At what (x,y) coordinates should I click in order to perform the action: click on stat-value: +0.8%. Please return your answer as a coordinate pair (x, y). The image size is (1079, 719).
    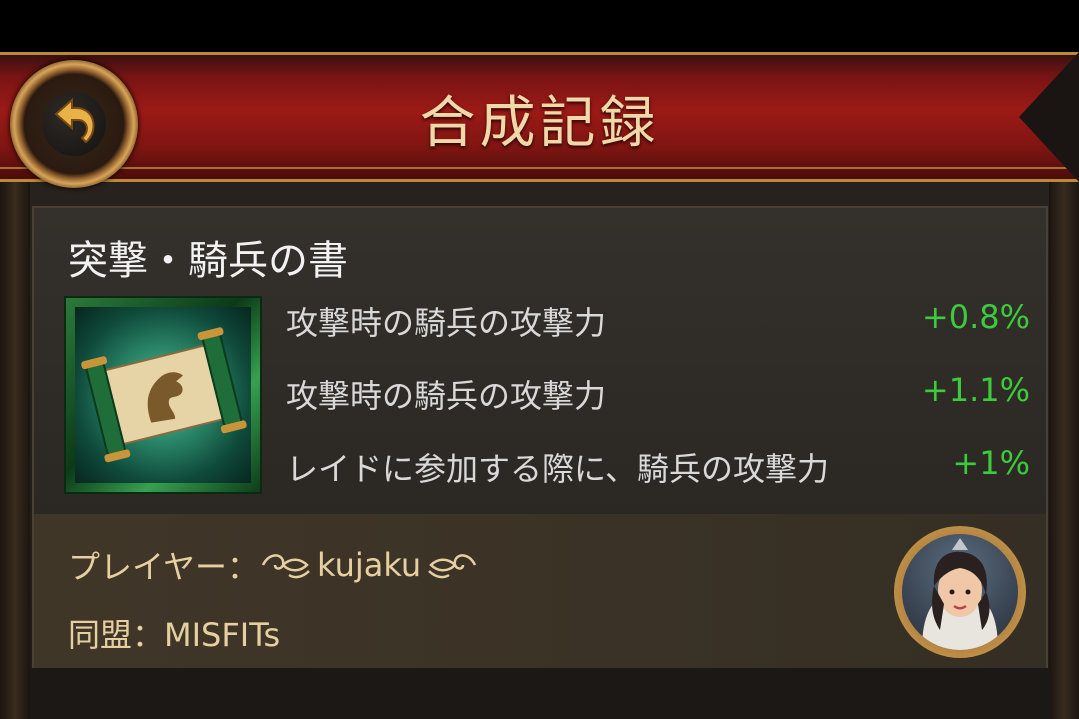
    Looking at the image, I should click on (975, 317).